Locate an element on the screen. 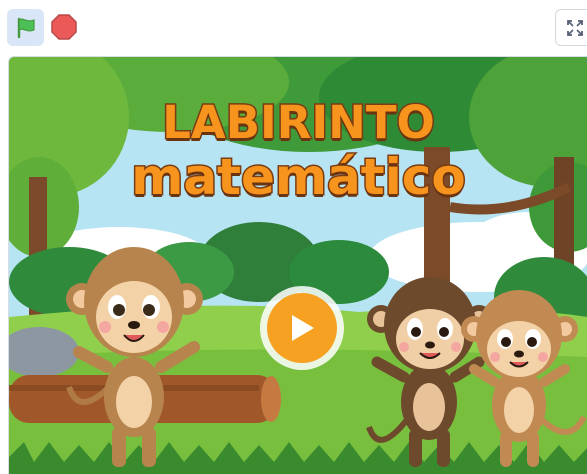  game-title-line1: LABIRINTO is located at coordinates (299, 122).